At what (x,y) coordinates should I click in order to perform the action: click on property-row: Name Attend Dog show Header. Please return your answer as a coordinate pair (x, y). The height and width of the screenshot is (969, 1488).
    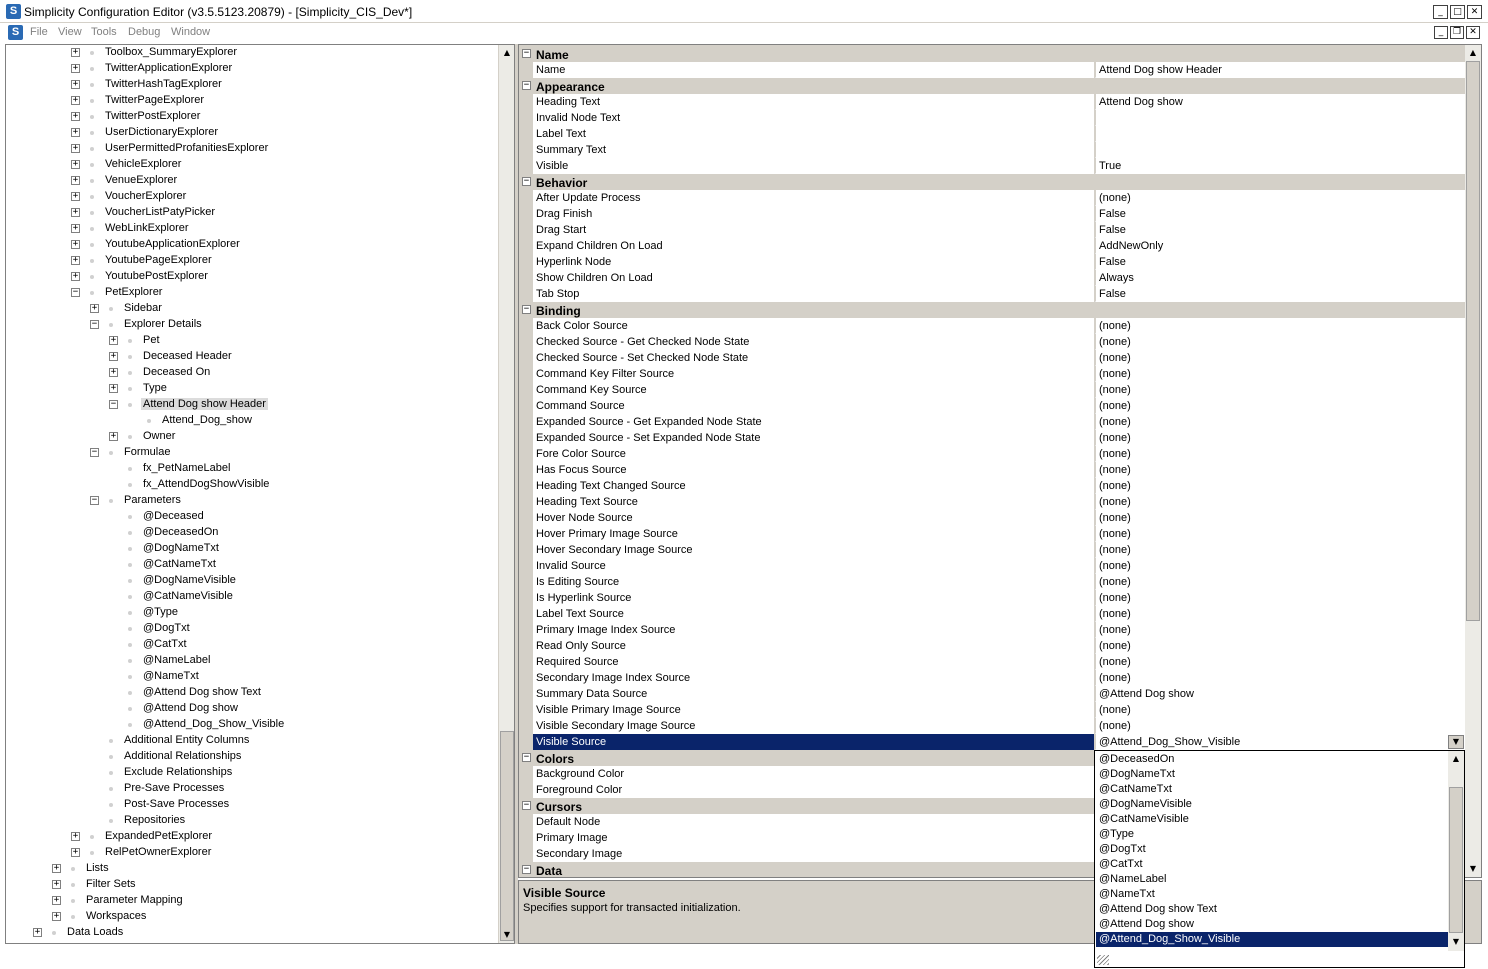
    Looking at the image, I should click on (992, 70).